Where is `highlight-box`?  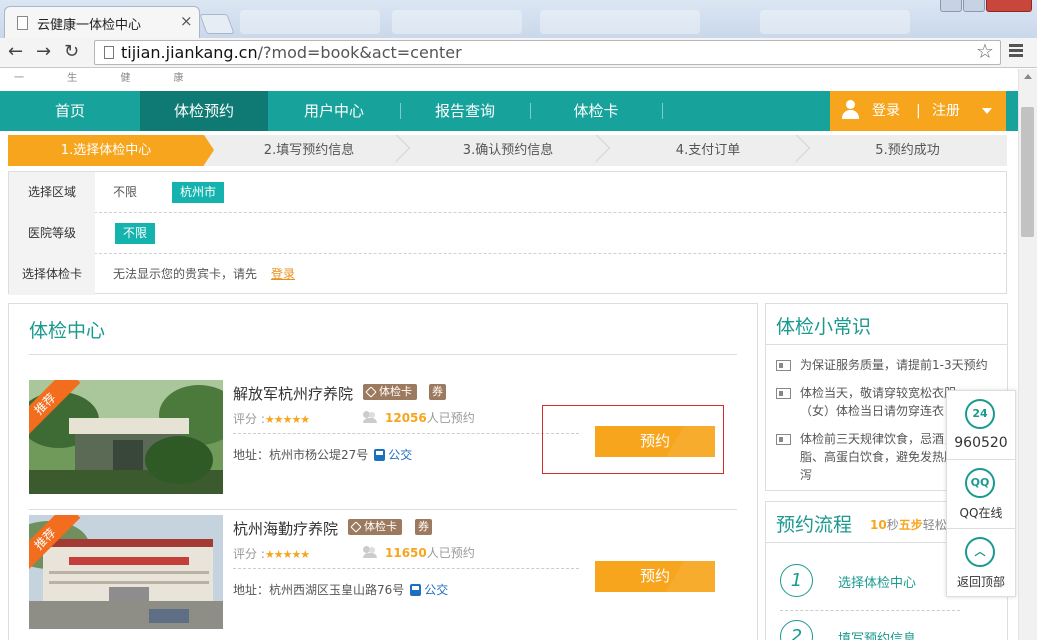 highlight-box is located at coordinates (633, 439).